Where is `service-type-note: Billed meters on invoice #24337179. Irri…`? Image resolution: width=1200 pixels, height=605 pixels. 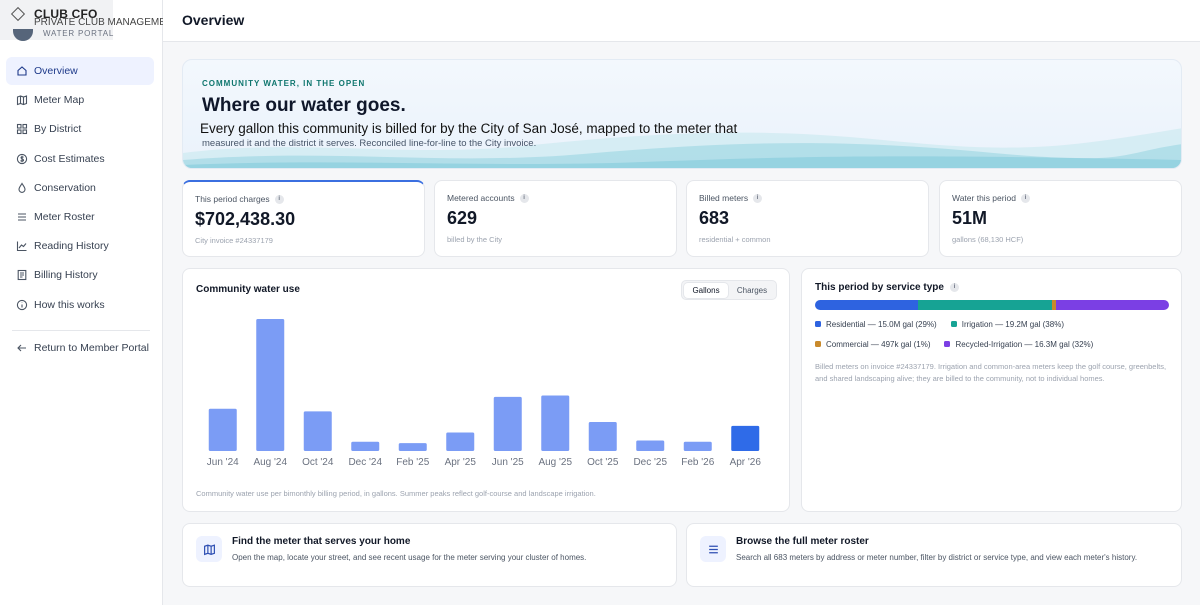
service-type-note: Billed meters on invoice #24337179. Irri… is located at coordinates (991, 372).